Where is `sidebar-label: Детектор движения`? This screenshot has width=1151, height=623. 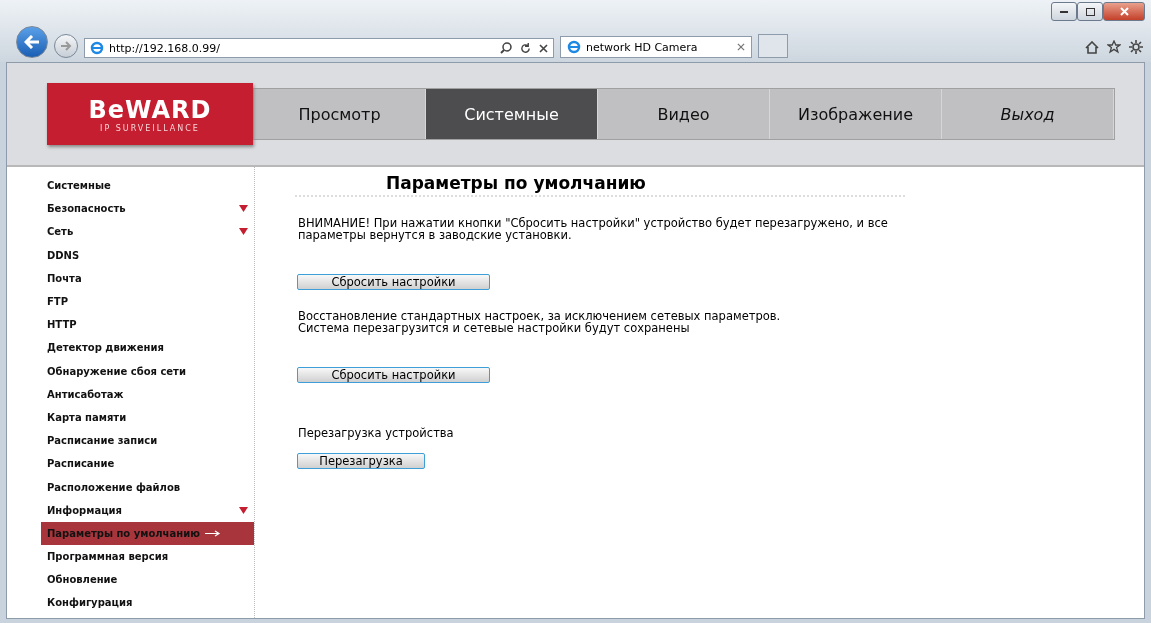
sidebar-label: Детектор движения is located at coordinates (105, 348).